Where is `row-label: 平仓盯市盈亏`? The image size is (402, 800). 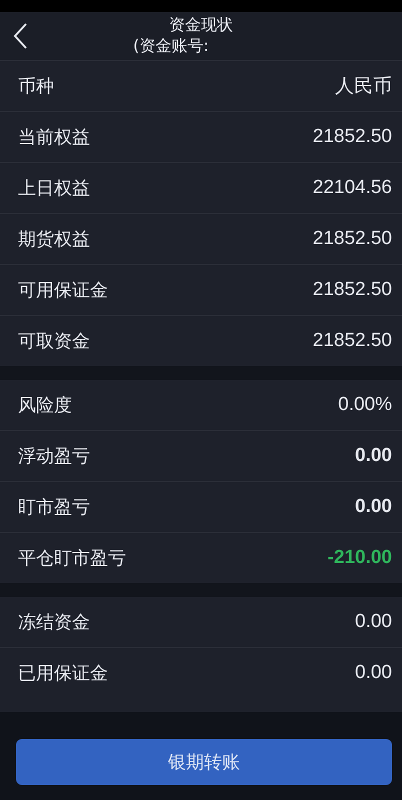
row-label: 平仓盯市盈亏 is located at coordinates (72, 558).